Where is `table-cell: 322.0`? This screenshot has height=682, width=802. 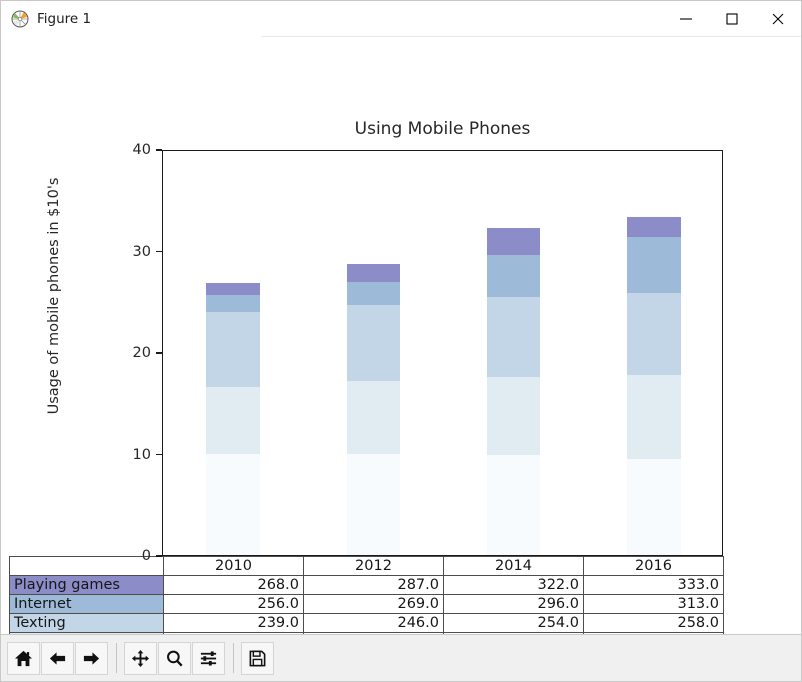 table-cell: 322.0 is located at coordinates (513, 585).